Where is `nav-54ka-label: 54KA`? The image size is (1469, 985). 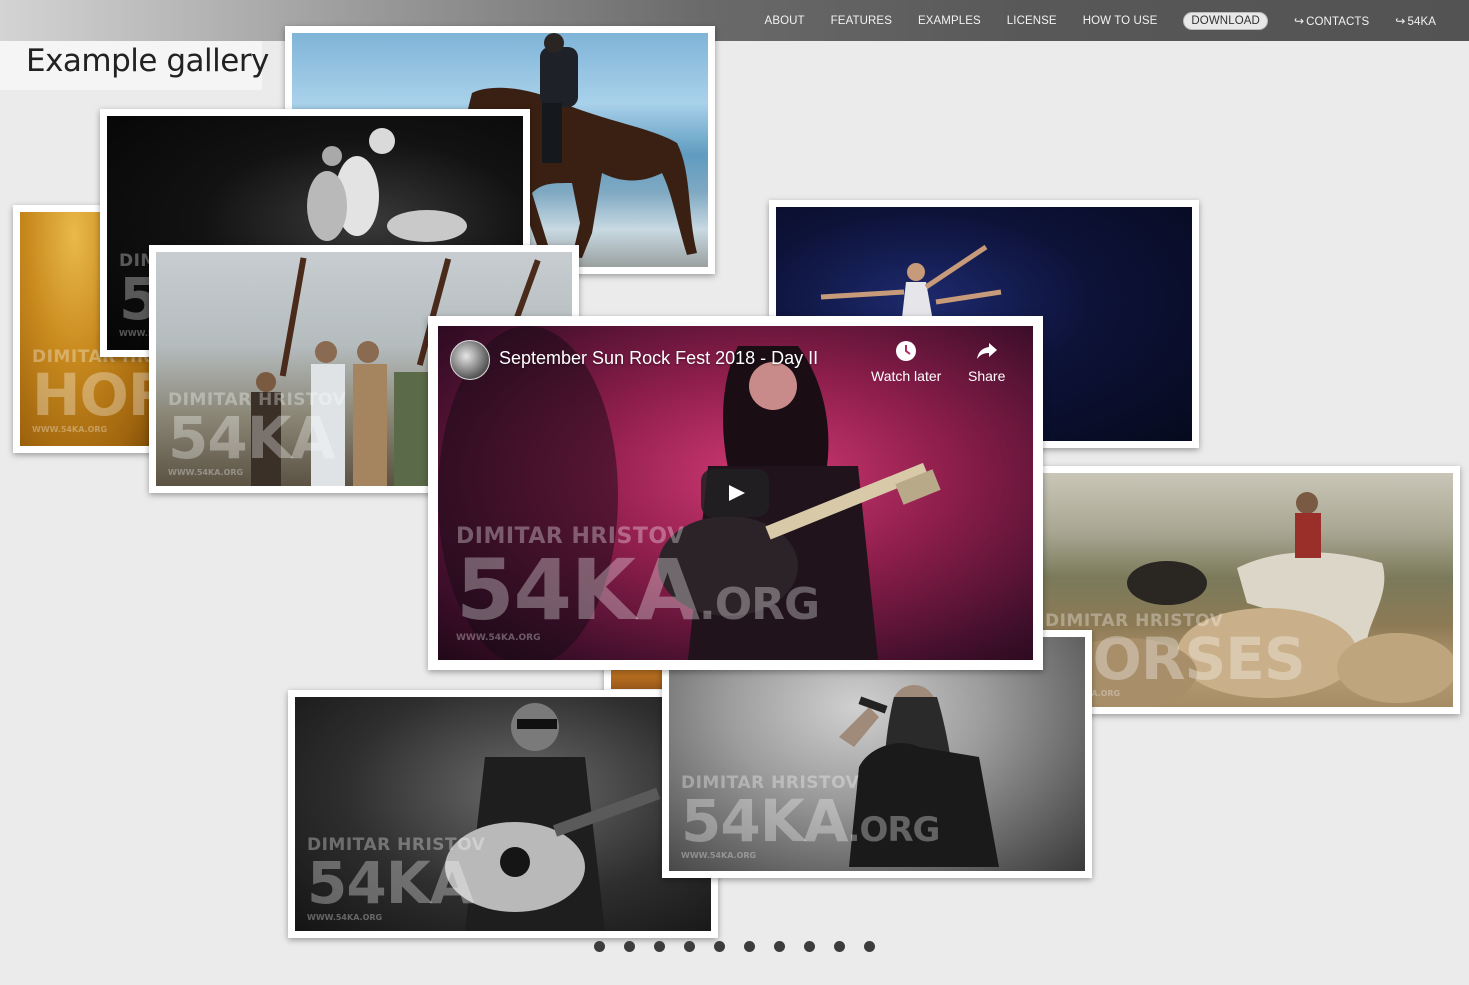
nav-54ka-label: 54KA is located at coordinates (1421, 21).